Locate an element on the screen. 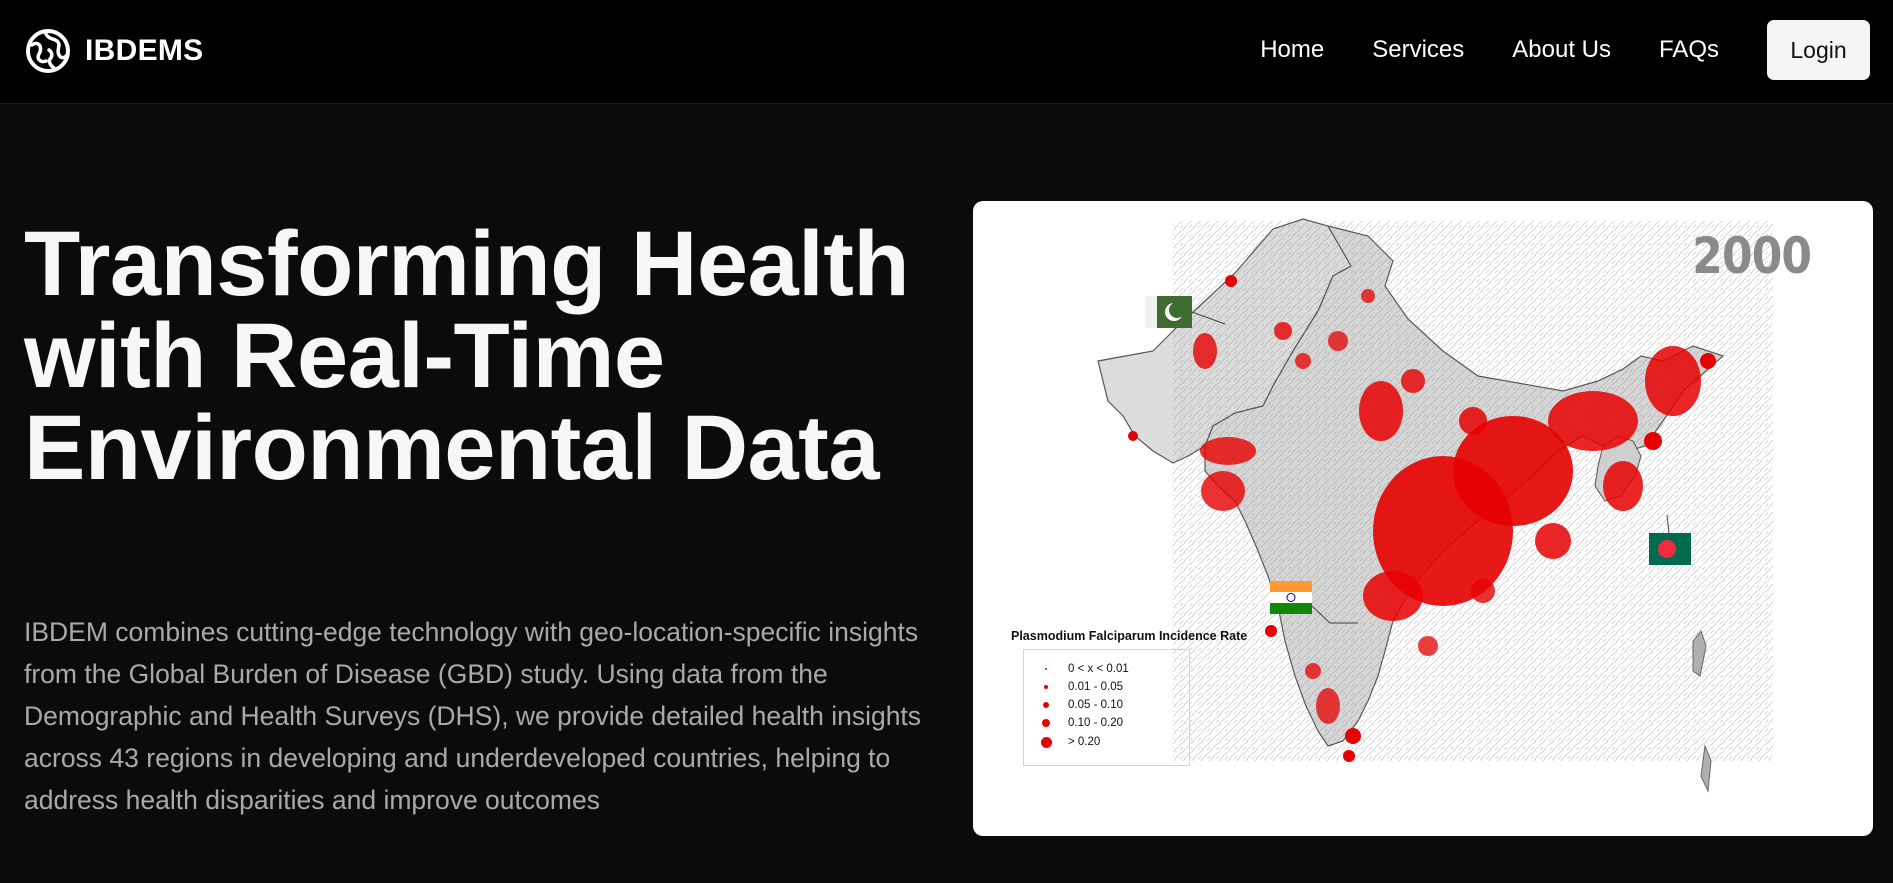  legend-label: 0 < x < 0.01 is located at coordinates (1098, 669).